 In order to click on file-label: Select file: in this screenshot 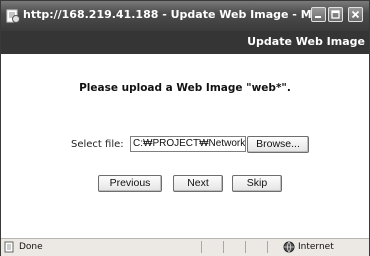, I will do `click(97, 144)`.